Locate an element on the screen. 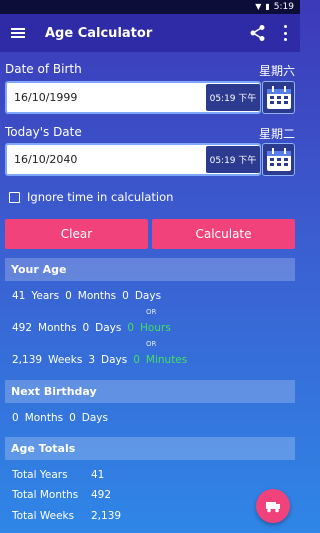  age-tm-days-value: 0 is located at coordinates (86, 328).